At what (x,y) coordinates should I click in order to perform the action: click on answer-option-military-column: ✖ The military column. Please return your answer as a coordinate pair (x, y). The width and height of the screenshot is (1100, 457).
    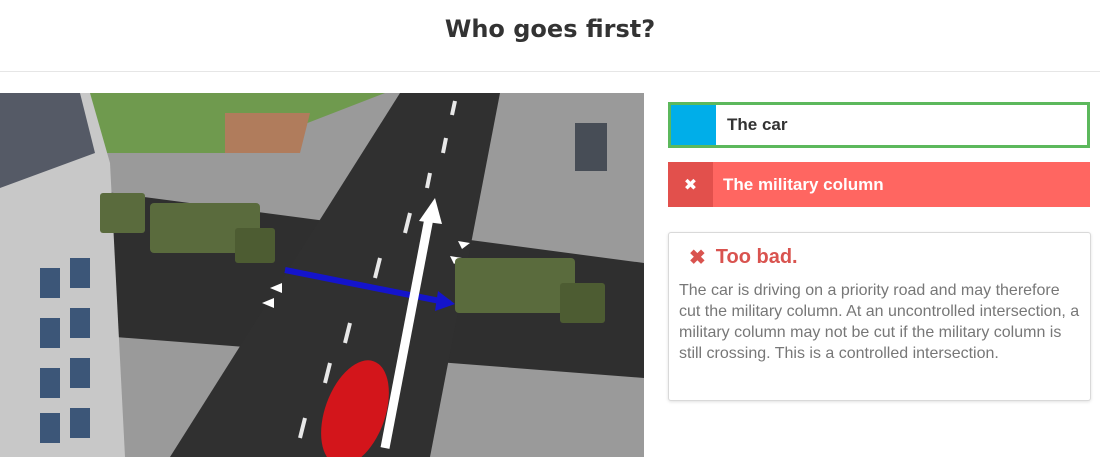
    Looking at the image, I should click on (879, 184).